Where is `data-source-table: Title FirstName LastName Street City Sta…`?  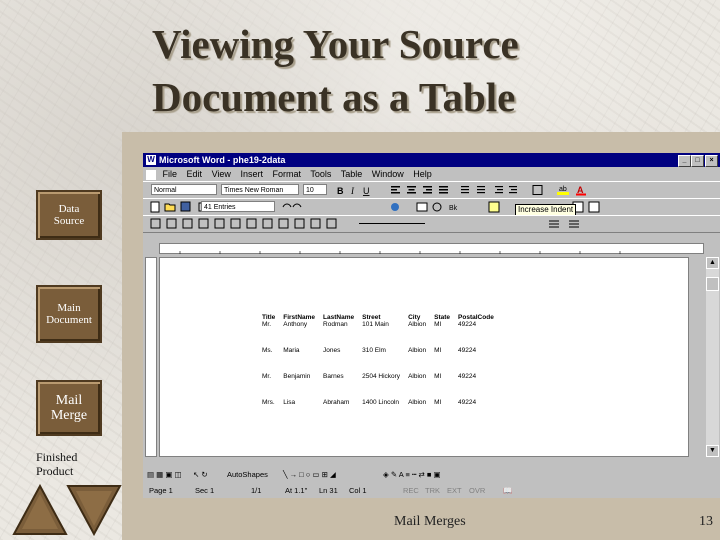 data-source-table: Title FirstName LastName Street City Sta… is located at coordinates (378, 369).